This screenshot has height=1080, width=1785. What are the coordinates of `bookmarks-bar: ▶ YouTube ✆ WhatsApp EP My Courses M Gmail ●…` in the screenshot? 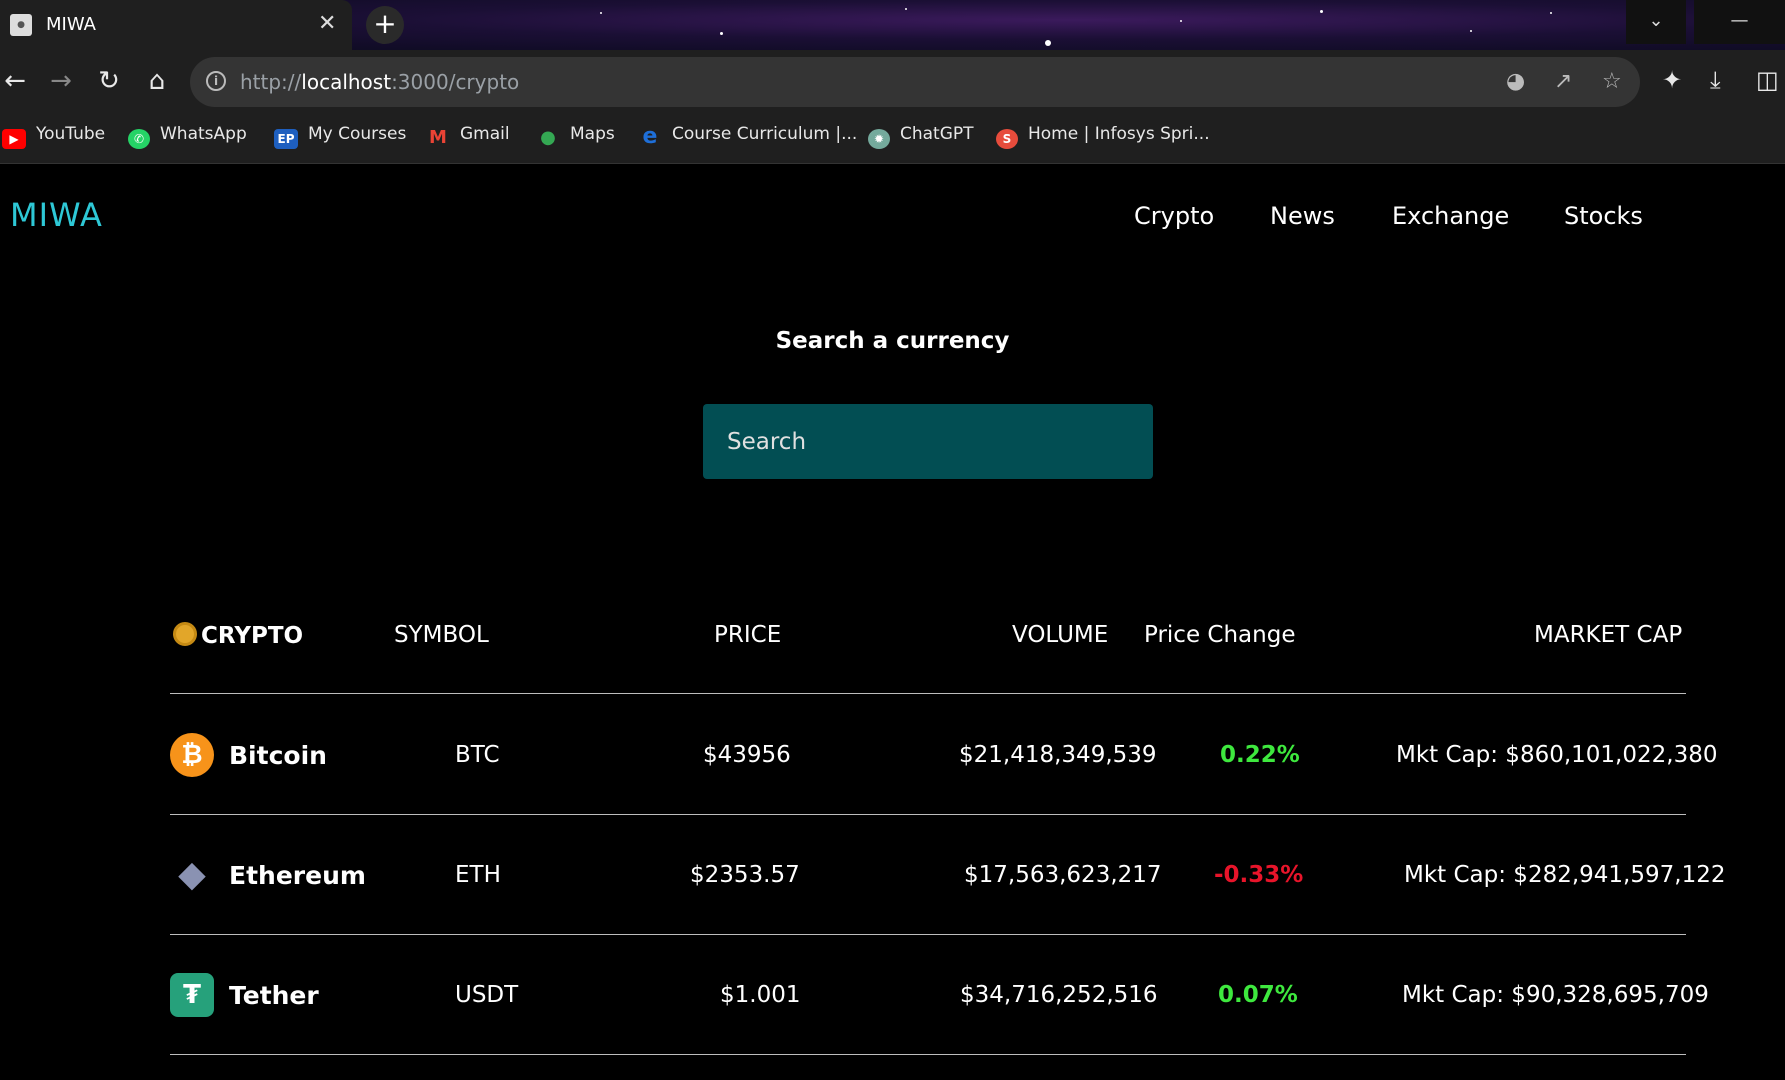 It's located at (892, 135).